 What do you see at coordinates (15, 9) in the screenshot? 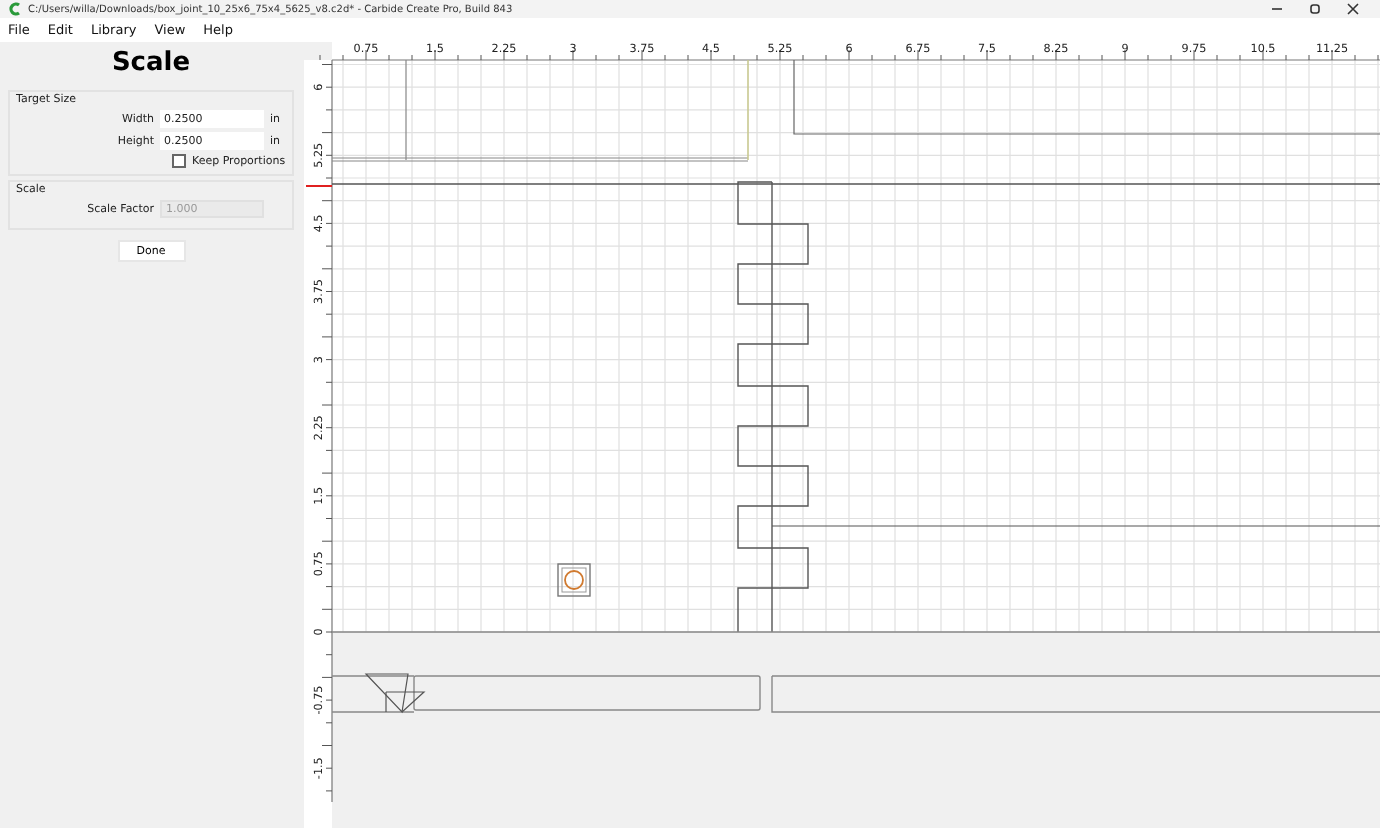
I see `app-icon` at bounding box center [15, 9].